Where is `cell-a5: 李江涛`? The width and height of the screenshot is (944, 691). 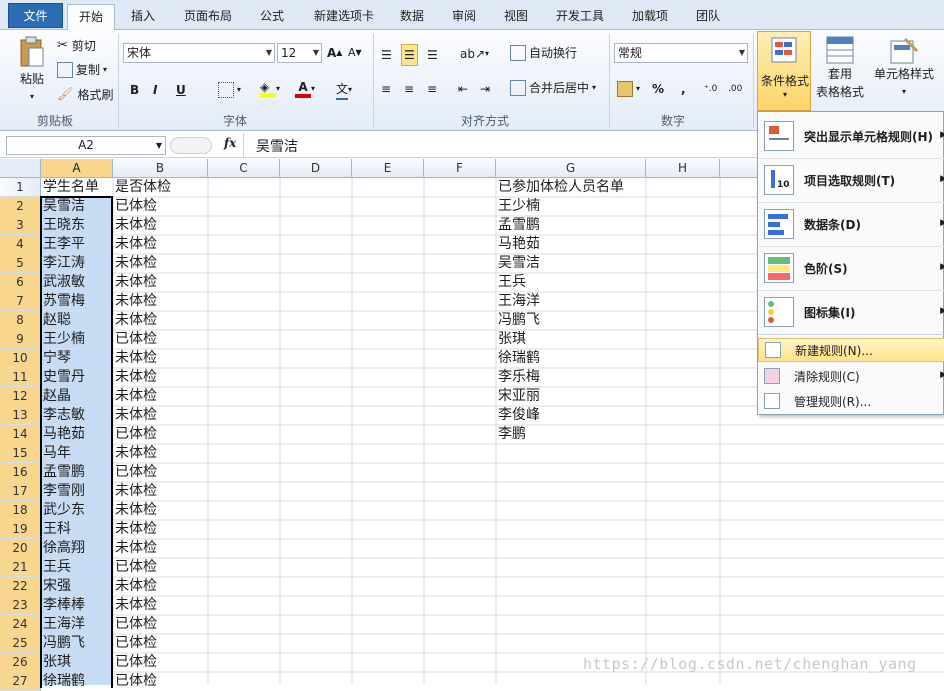
cell-a5: 李江涛 is located at coordinates (63, 263).